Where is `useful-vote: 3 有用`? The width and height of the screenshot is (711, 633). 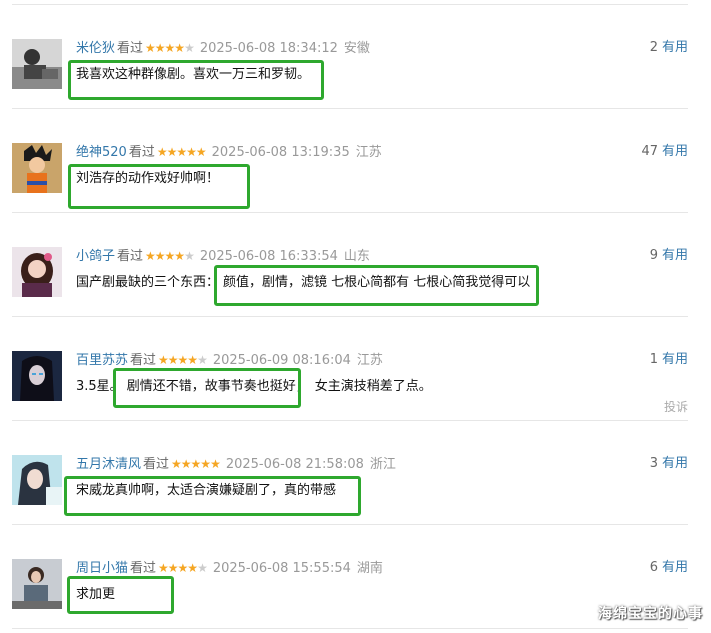
useful-vote: 3 有用 is located at coordinates (669, 464).